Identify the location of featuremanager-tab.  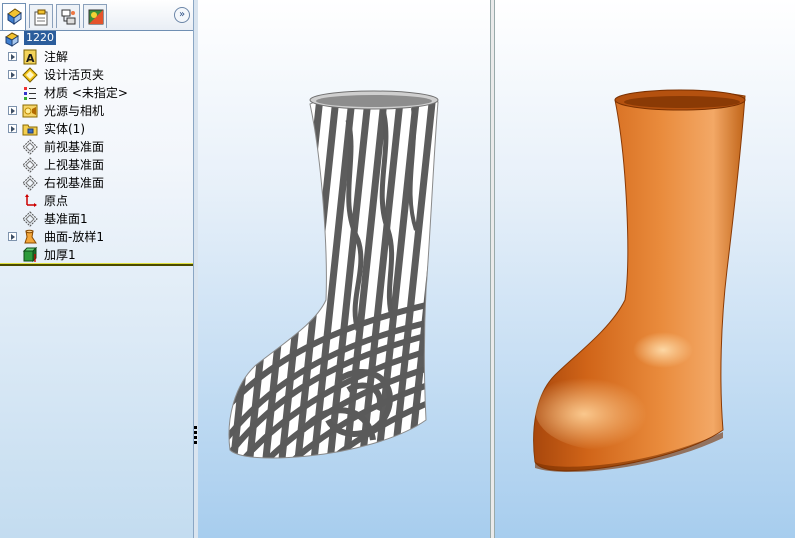
(14, 16).